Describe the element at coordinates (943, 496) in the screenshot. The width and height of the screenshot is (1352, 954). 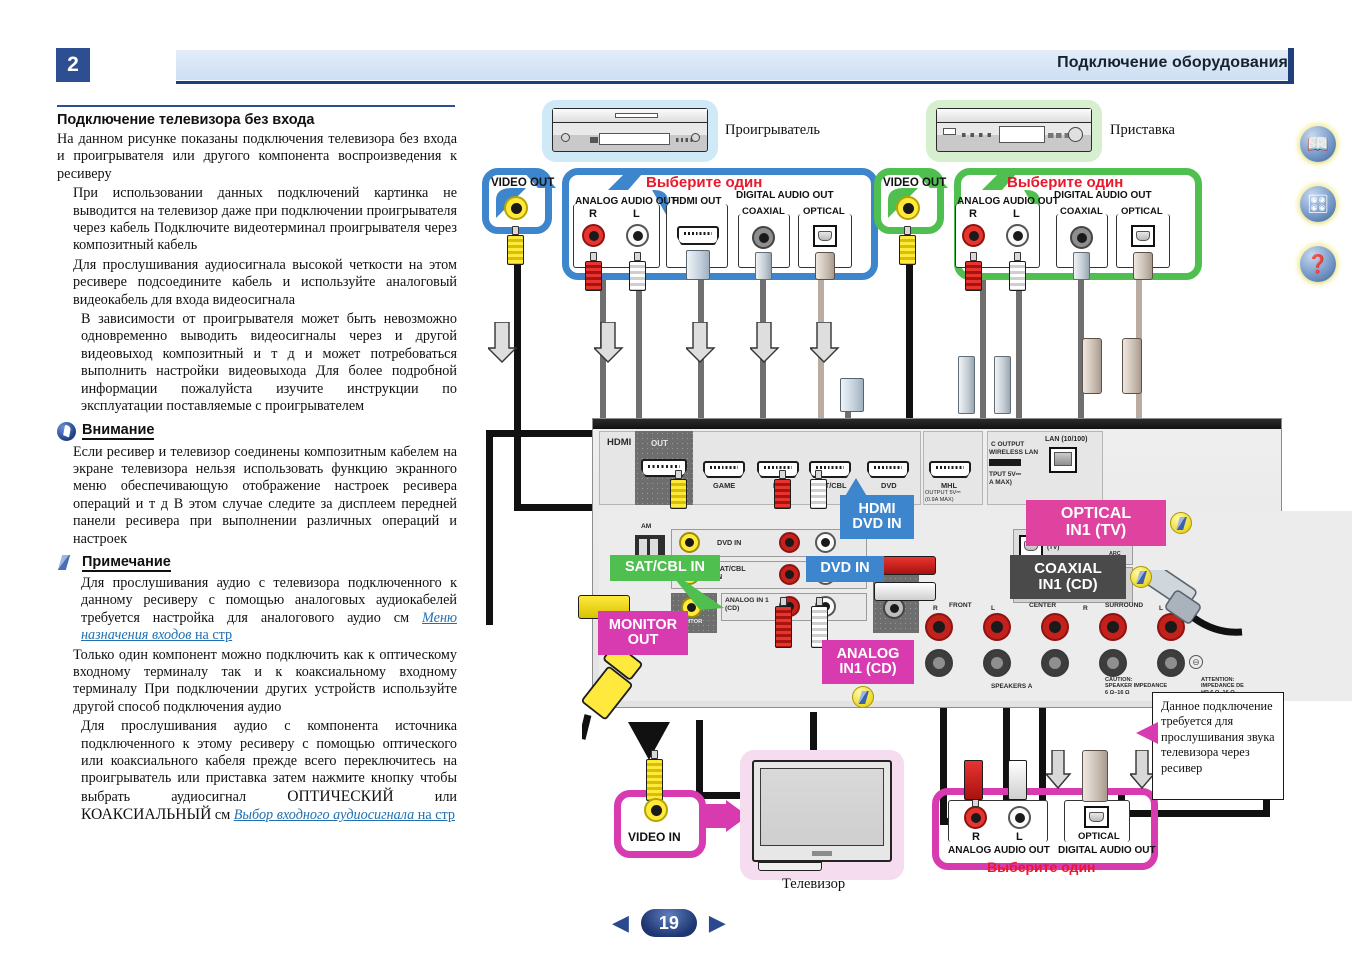
I see `receiver-mhl-sub: OUTPUT 5V⎓ (0.9A MAX)` at that location.